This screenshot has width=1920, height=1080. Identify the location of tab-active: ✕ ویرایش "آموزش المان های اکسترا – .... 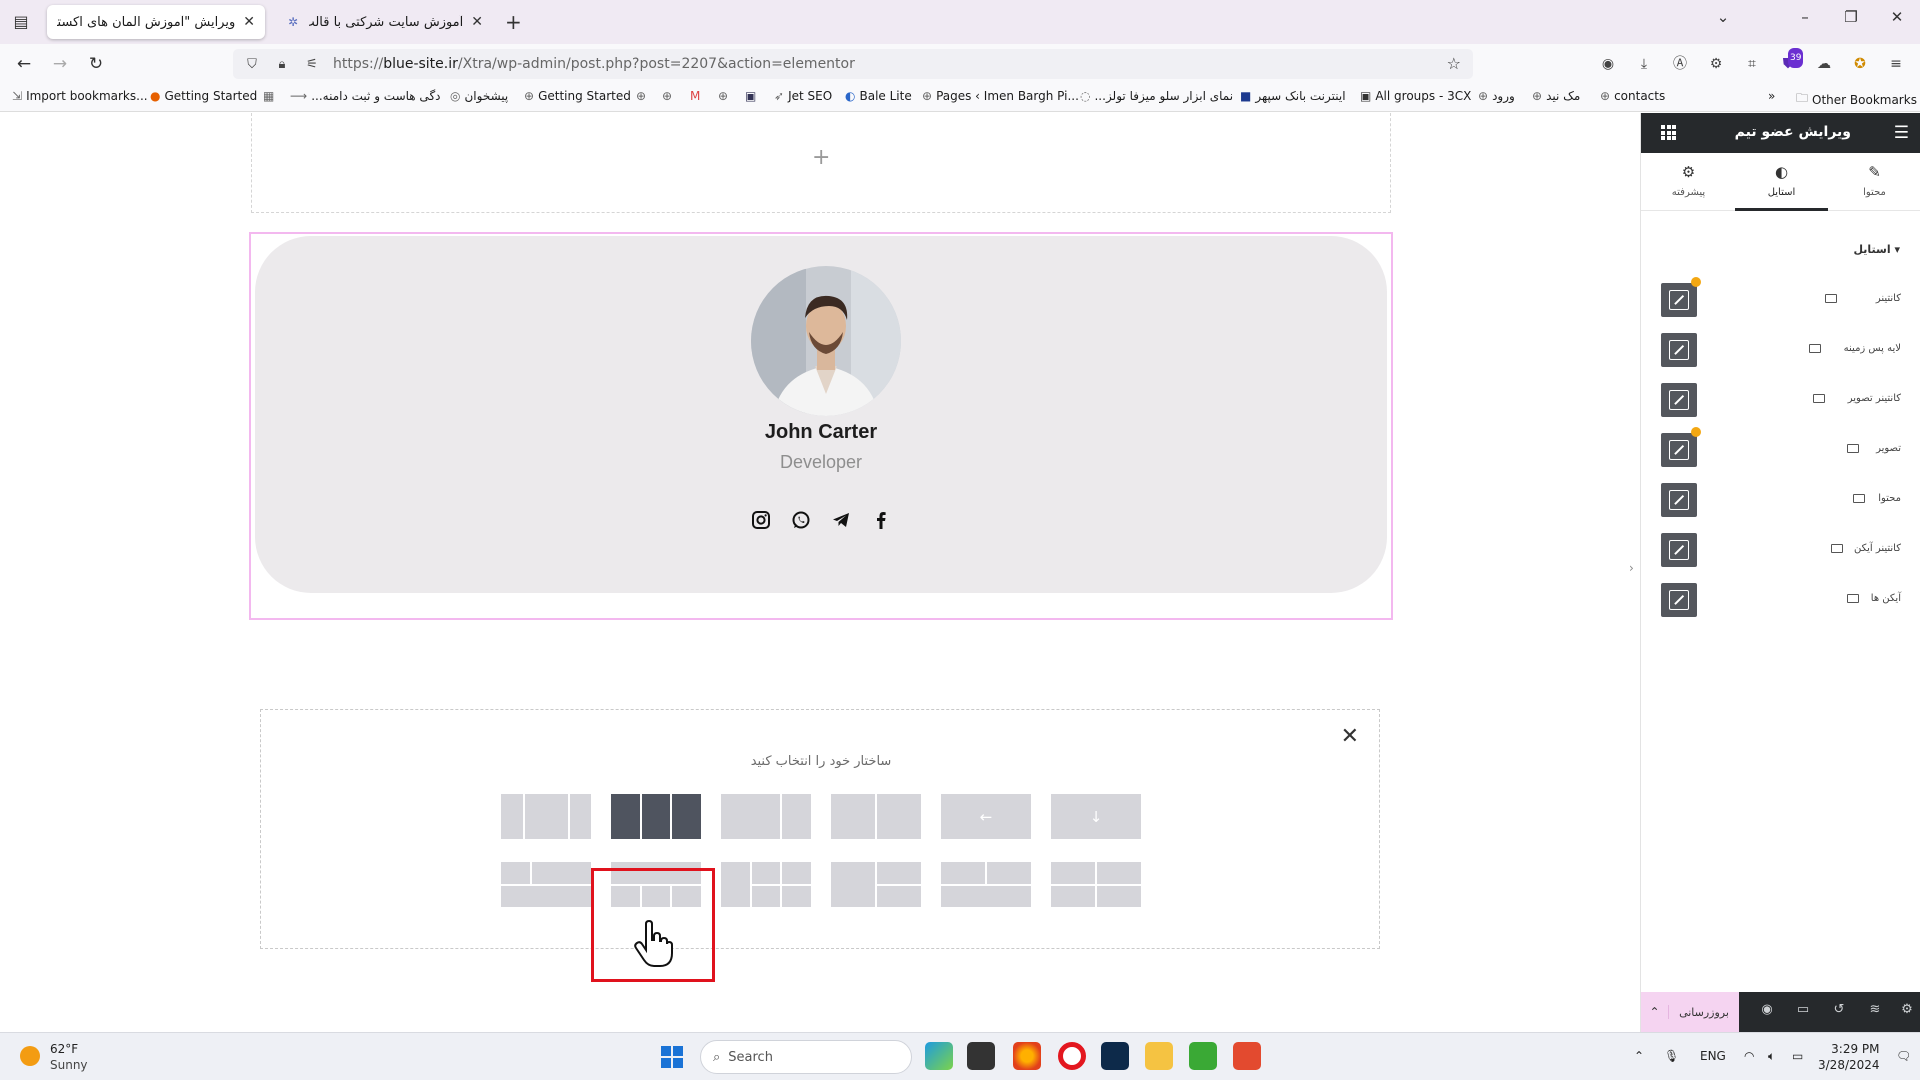
(156, 22).